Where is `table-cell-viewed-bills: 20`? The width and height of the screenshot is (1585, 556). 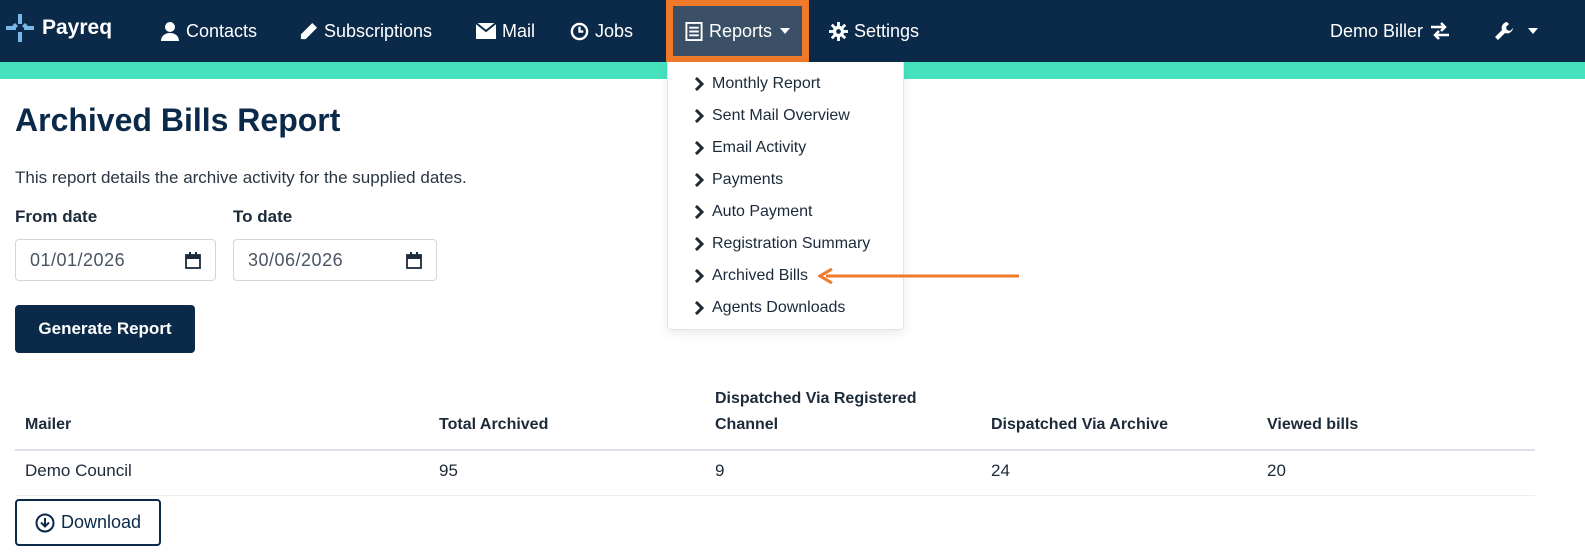 table-cell-viewed-bills: 20 is located at coordinates (1276, 470).